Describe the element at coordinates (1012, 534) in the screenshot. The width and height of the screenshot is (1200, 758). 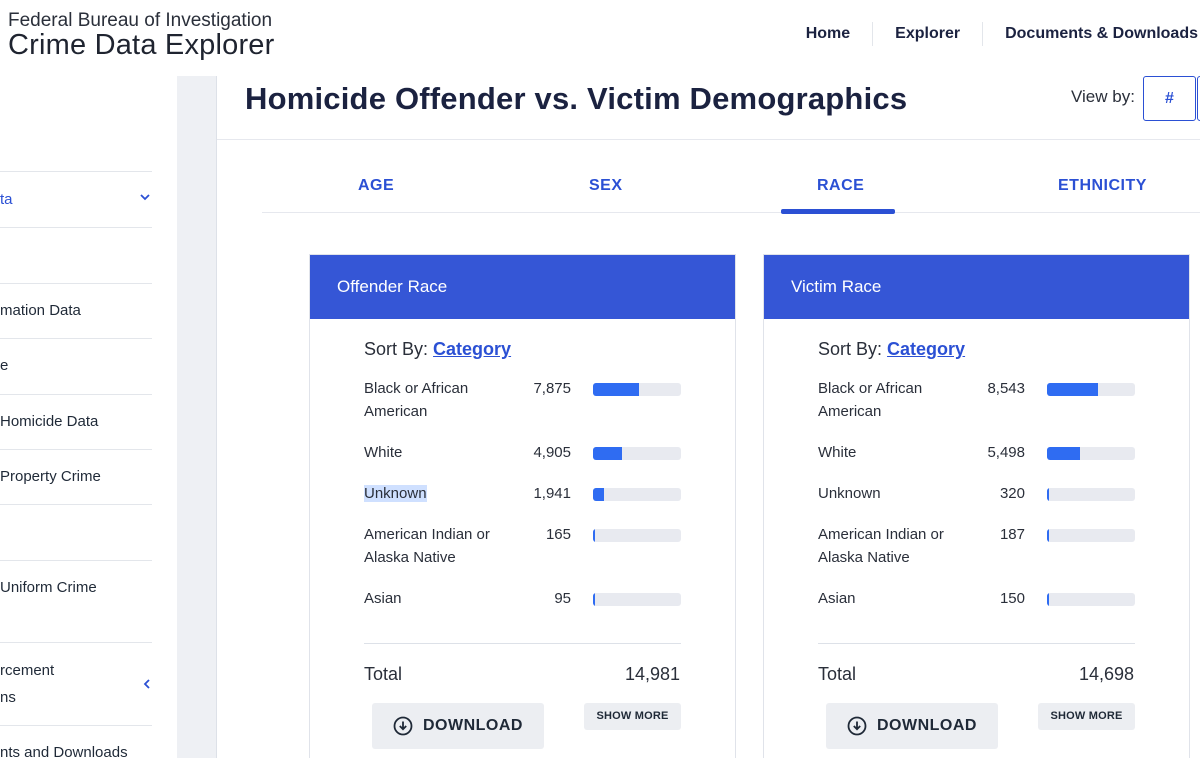
I see `row-value: 187` at that location.